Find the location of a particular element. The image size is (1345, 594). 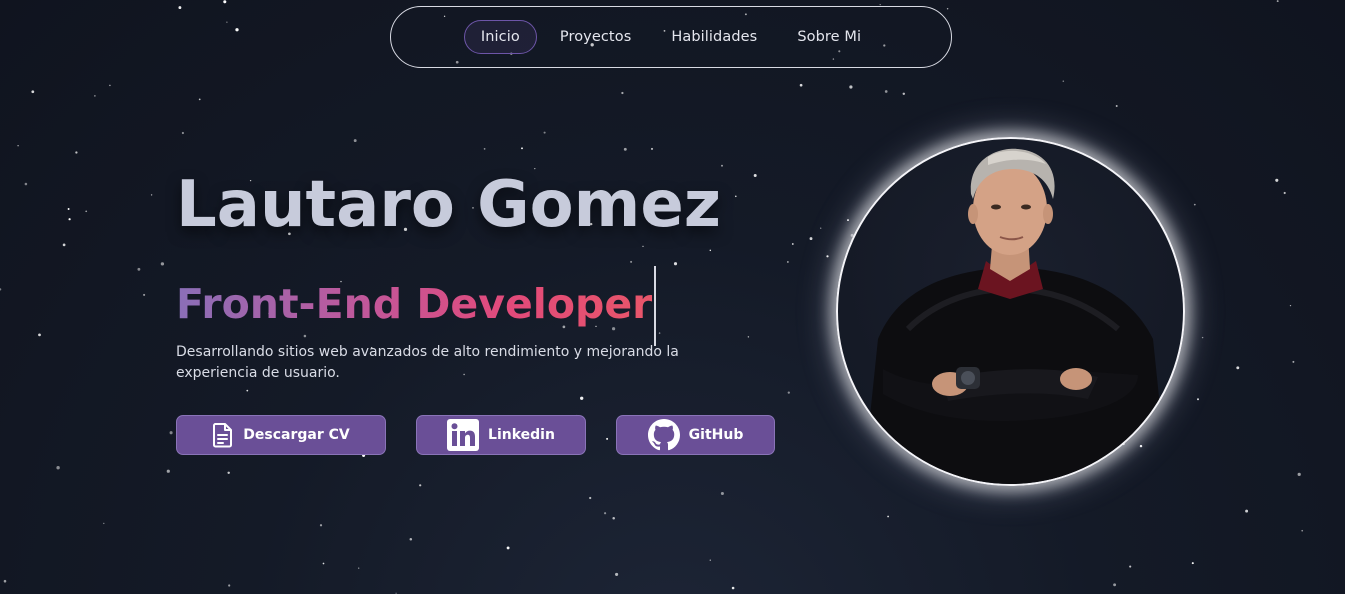

download-cv-button: Descargar CV is located at coordinates (281, 435).